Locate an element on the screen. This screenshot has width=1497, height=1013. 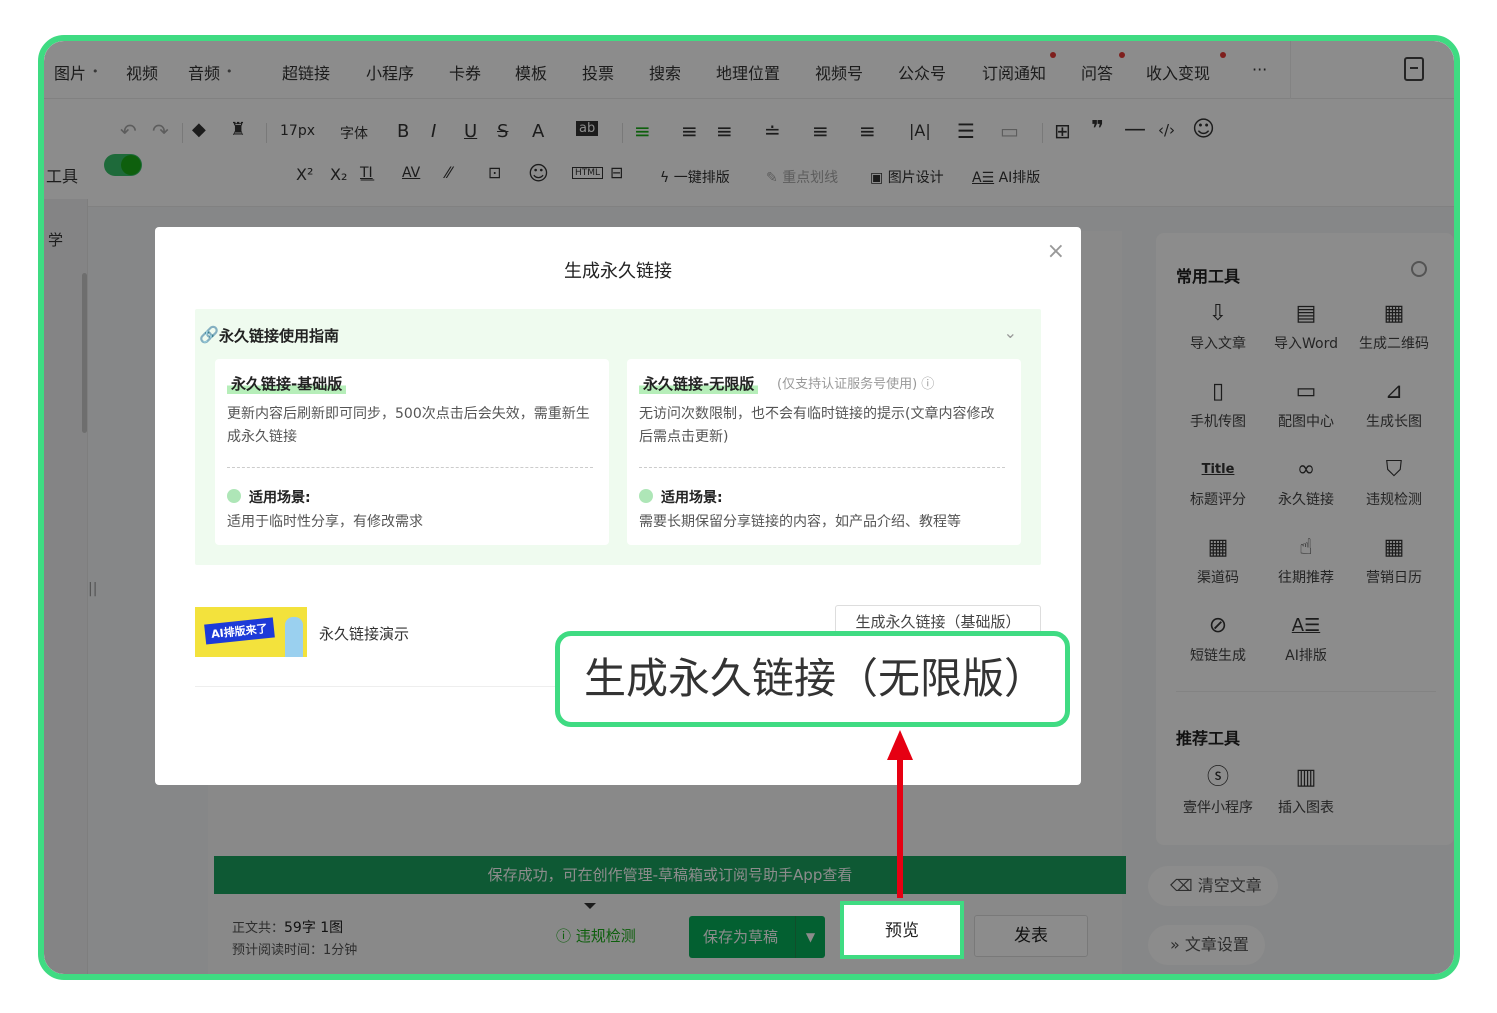
dialog-title: 生成永久链接 is located at coordinates (618, 271).